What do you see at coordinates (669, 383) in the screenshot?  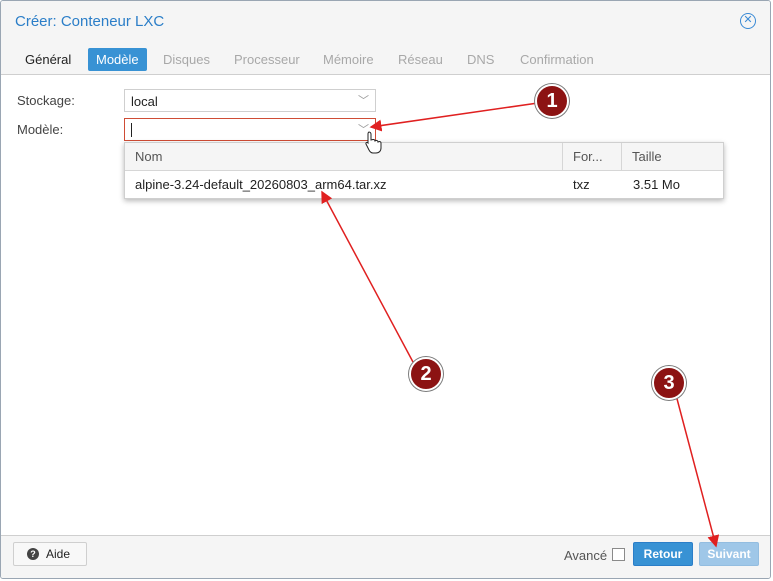 I see `step-marker-3: 3` at bounding box center [669, 383].